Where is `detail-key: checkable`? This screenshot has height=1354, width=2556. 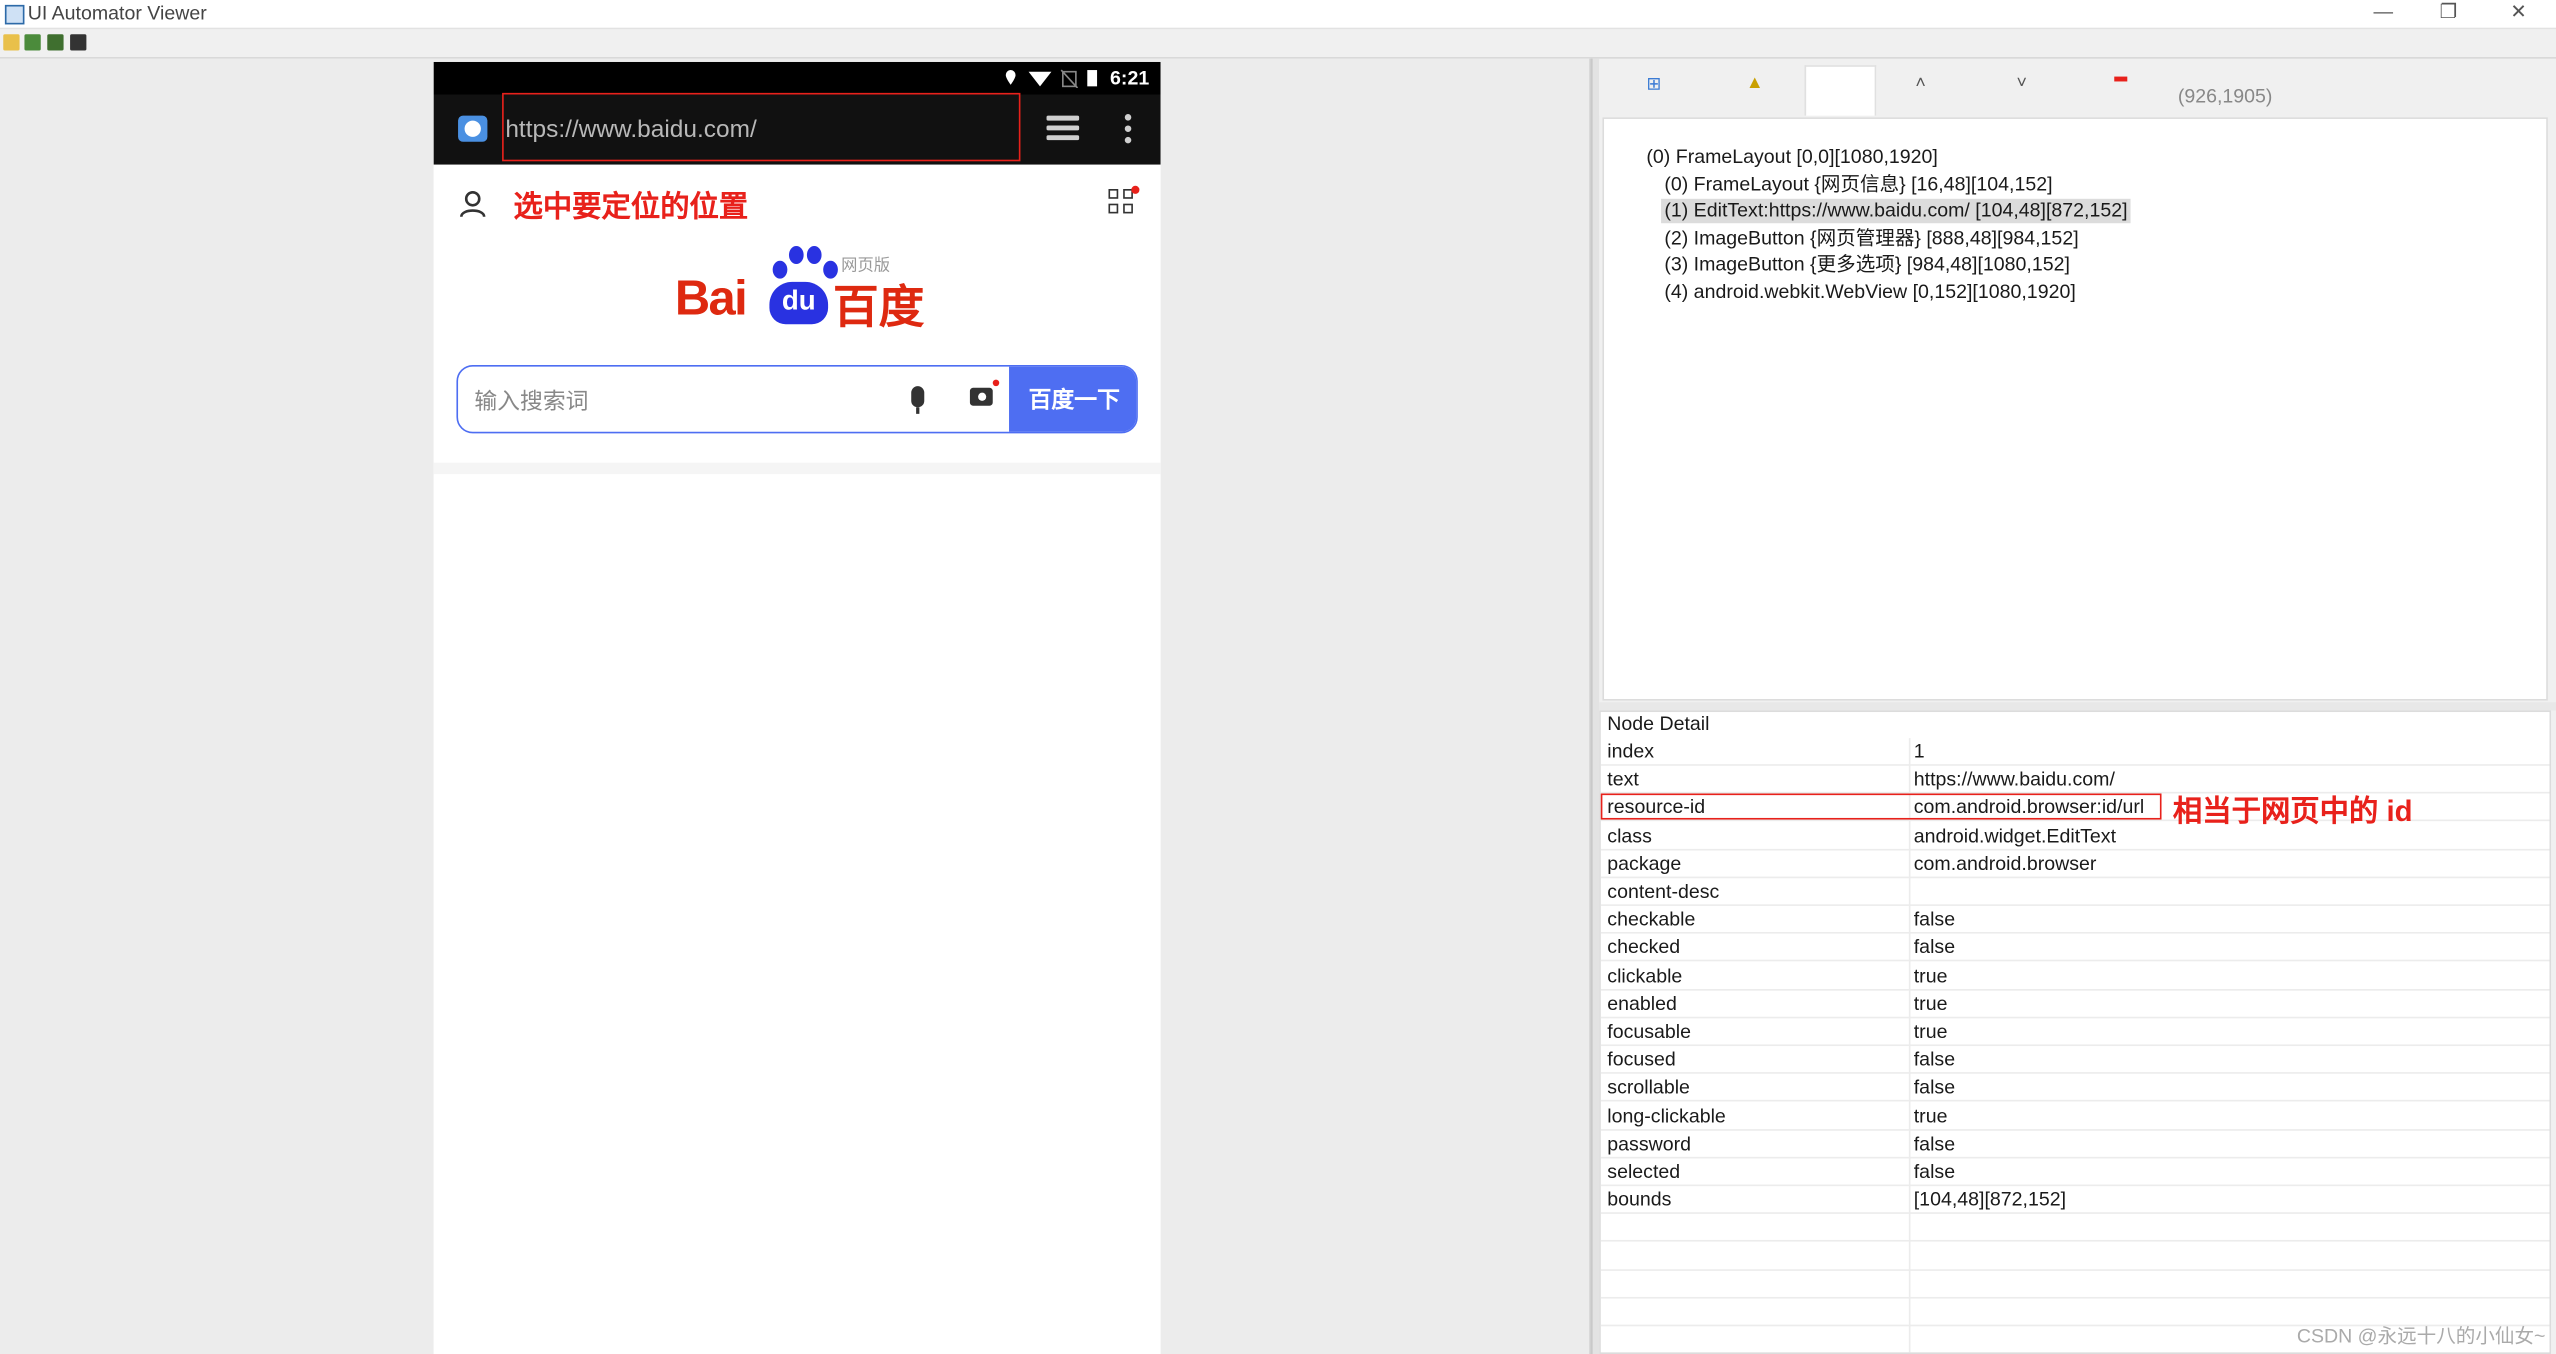
detail-key: checkable is located at coordinates (1651, 919).